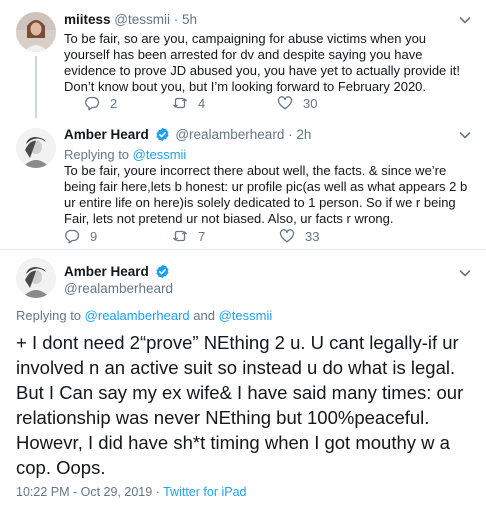 The image size is (486, 518). What do you see at coordinates (36, 87) in the screenshot?
I see `thread-line` at bounding box center [36, 87].